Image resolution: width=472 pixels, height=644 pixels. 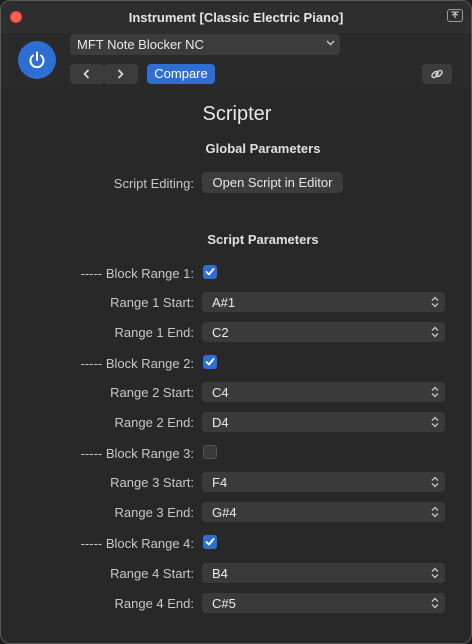 I want to click on range-4-end-label: Range 4 End:, so click(x=154, y=603).